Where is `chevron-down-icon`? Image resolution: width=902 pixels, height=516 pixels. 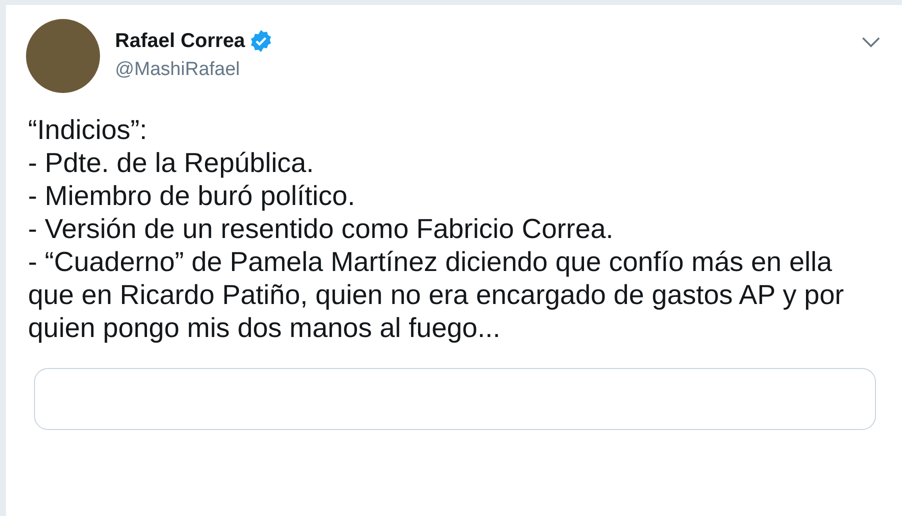 chevron-down-icon is located at coordinates (871, 42).